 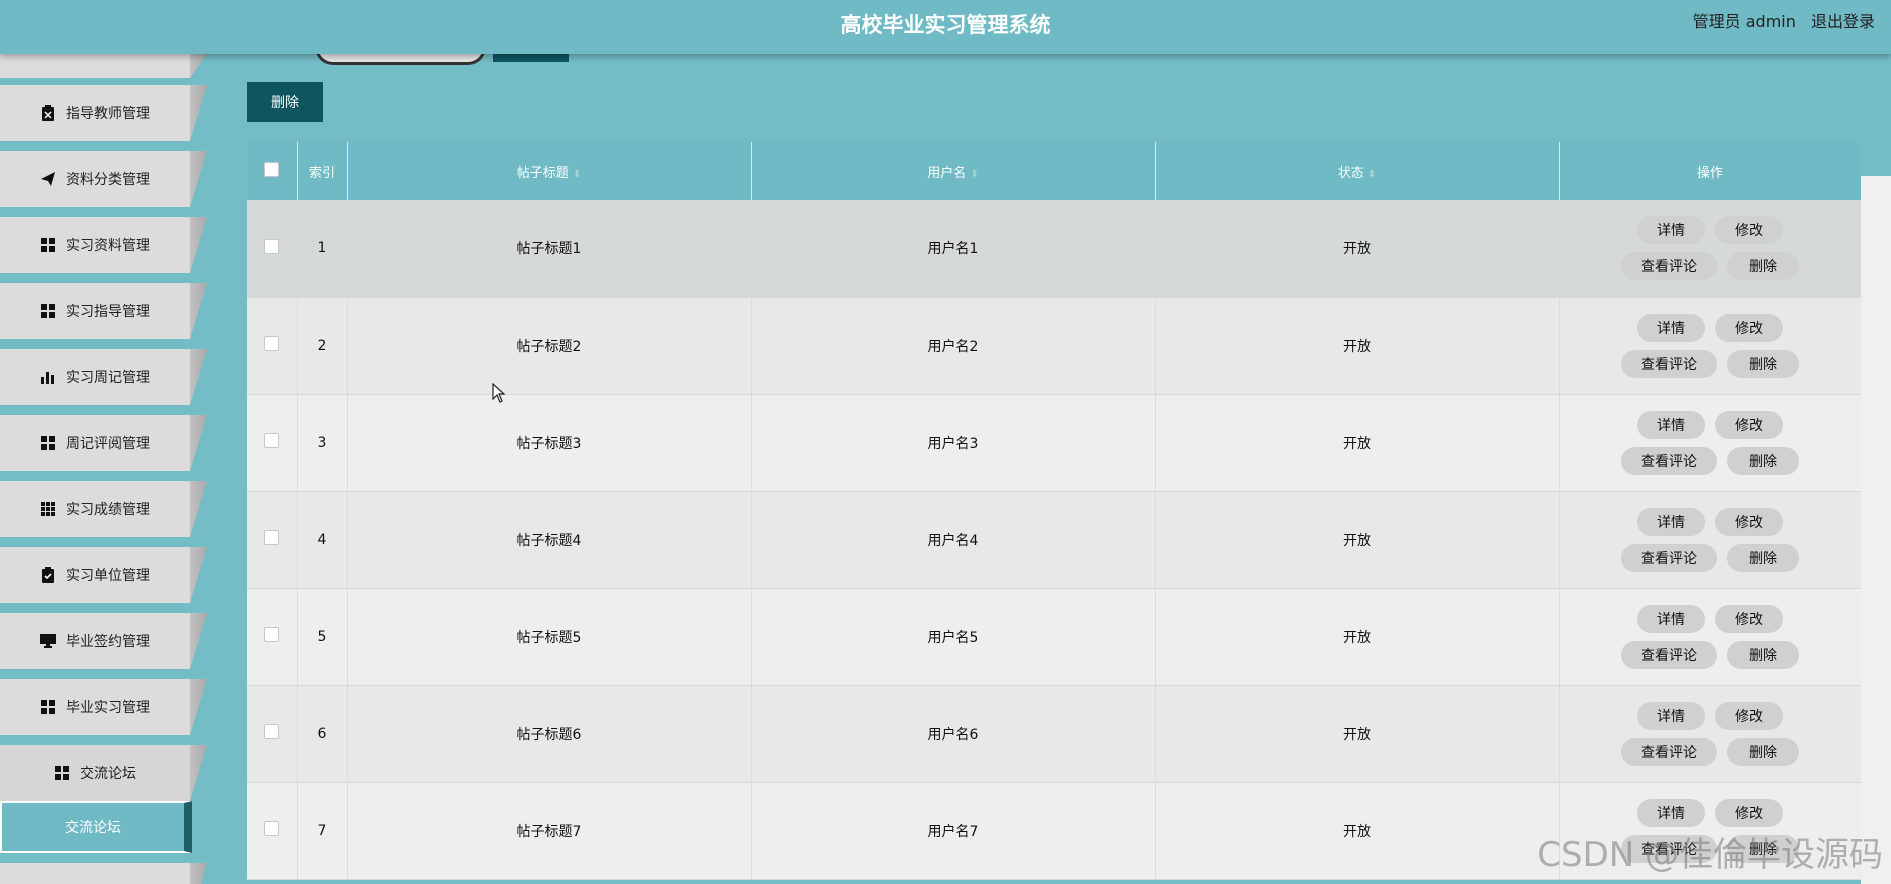 I want to click on sidebar-item-label: 实习指导管理, so click(x=108, y=312).